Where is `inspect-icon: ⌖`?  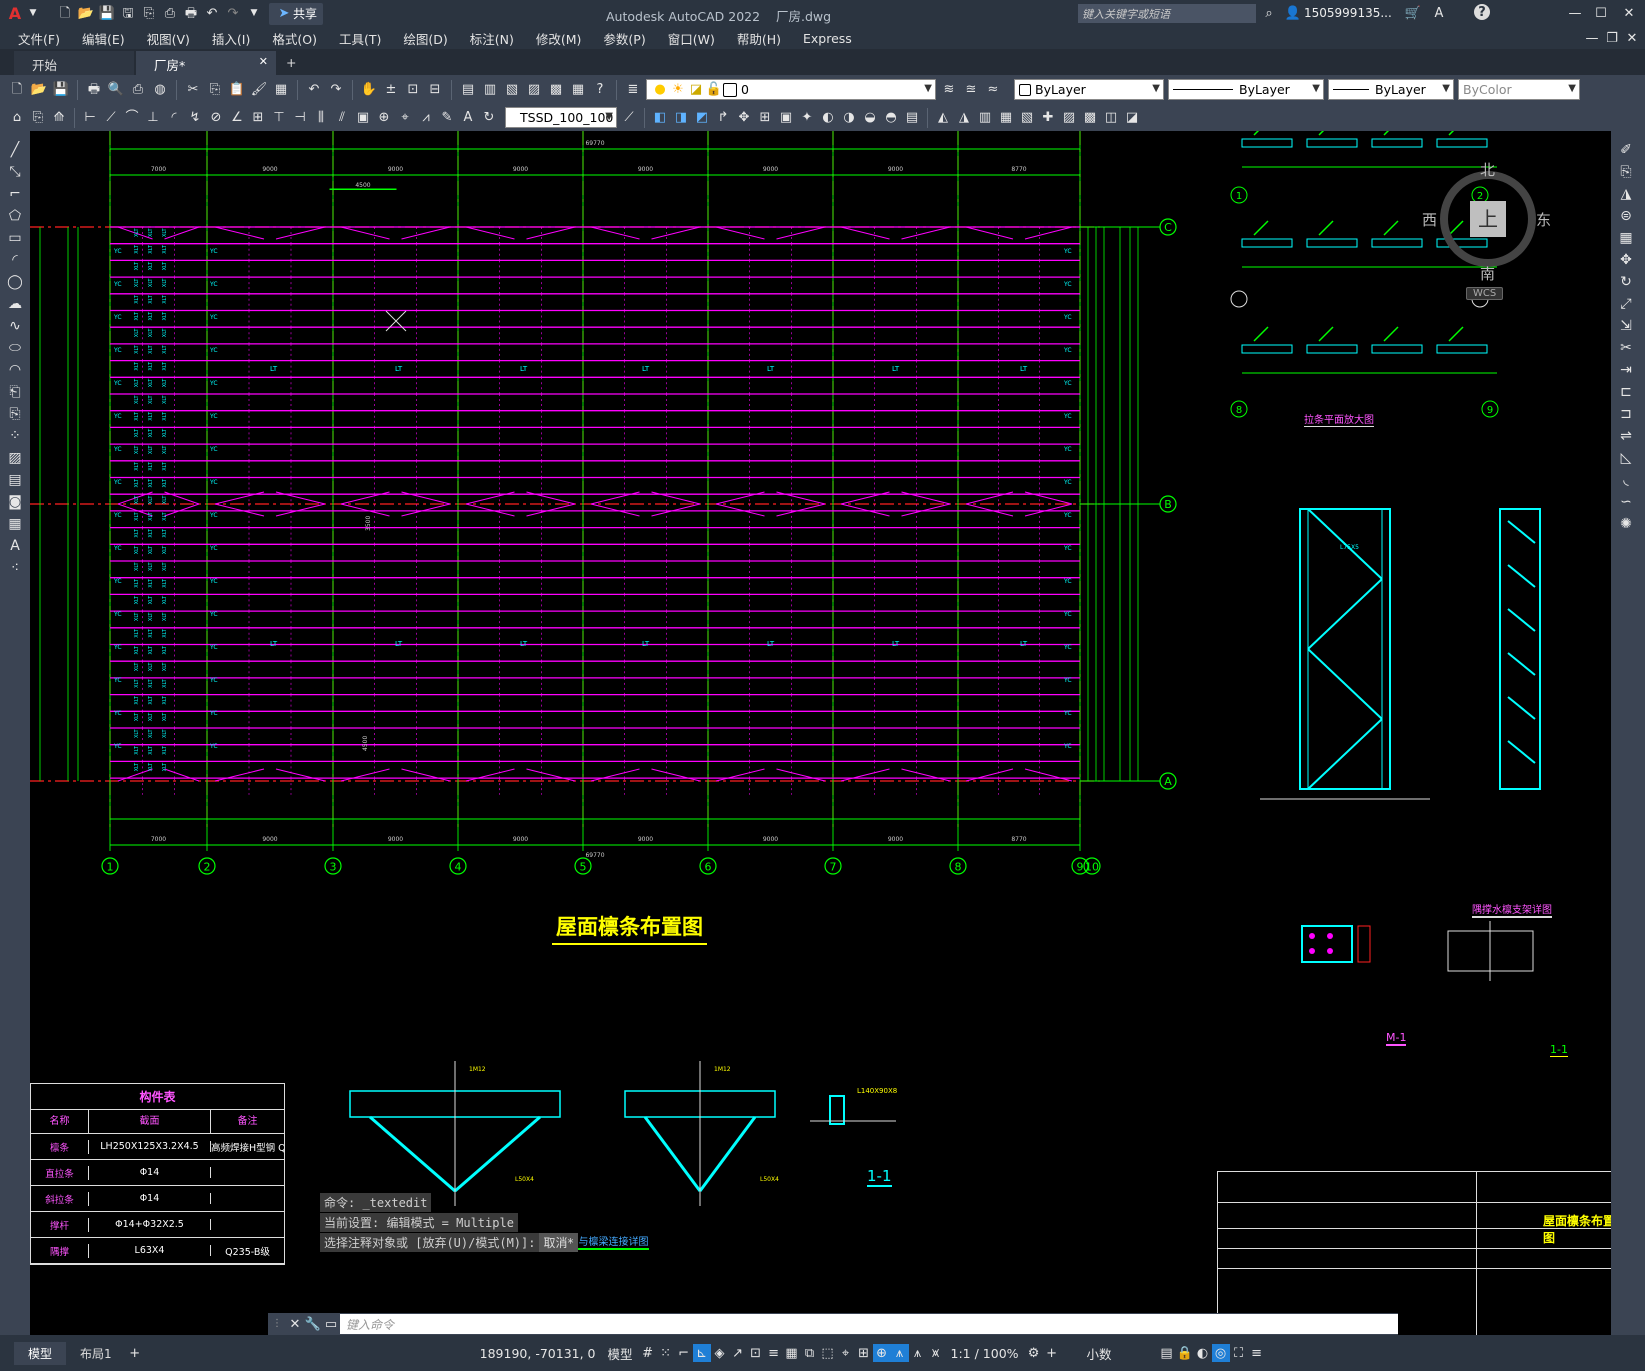
inspect-icon: ⌖ is located at coordinates (405, 118).